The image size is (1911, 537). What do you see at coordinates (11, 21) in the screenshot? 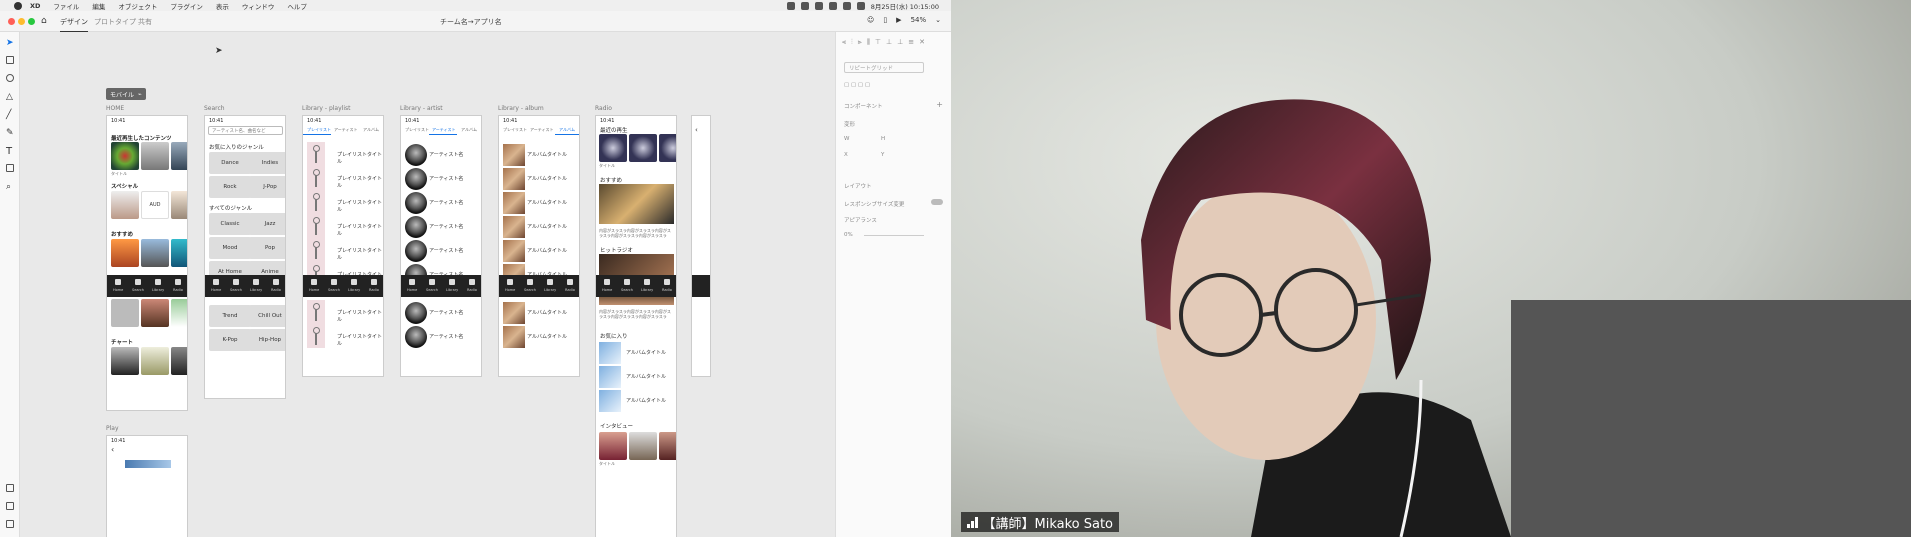
I see `close-window-button` at bounding box center [11, 21].